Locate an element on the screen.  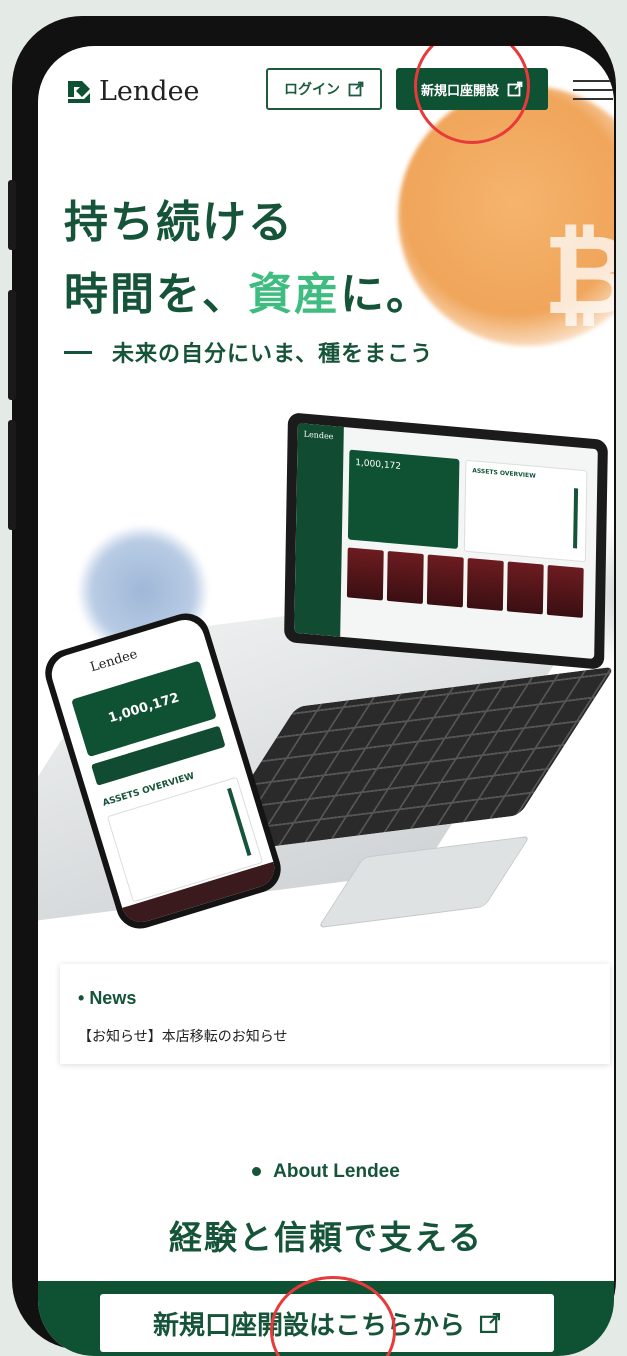
login-label: ログイン is located at coordinates (312, 90).